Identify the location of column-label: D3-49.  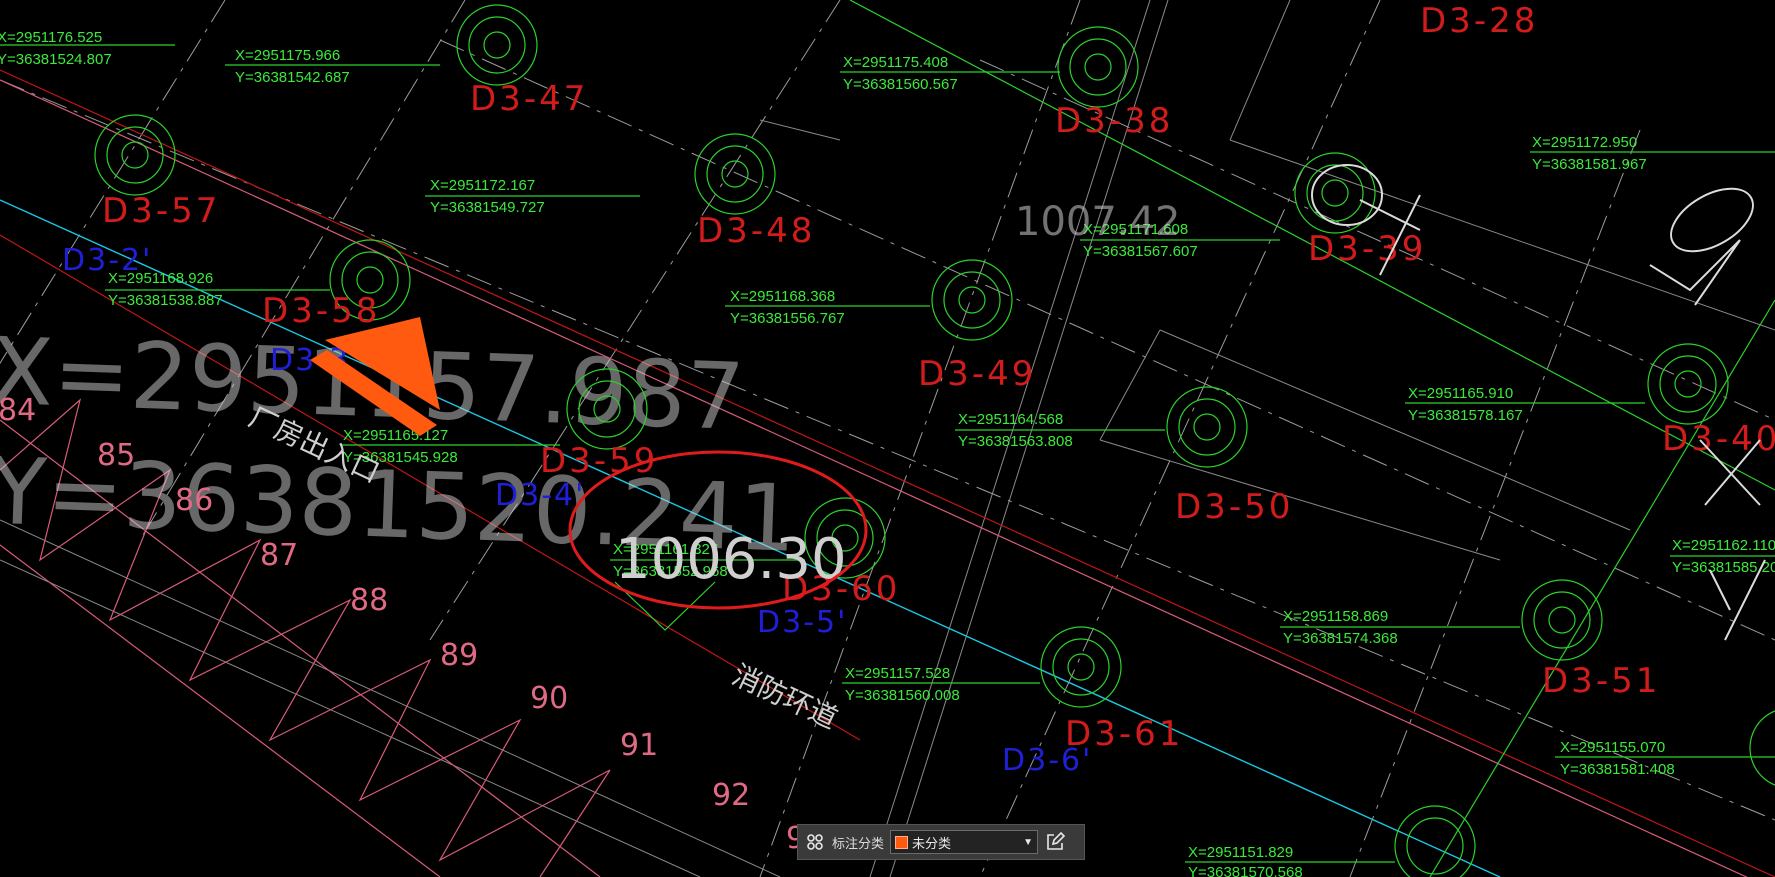
(977, 374).